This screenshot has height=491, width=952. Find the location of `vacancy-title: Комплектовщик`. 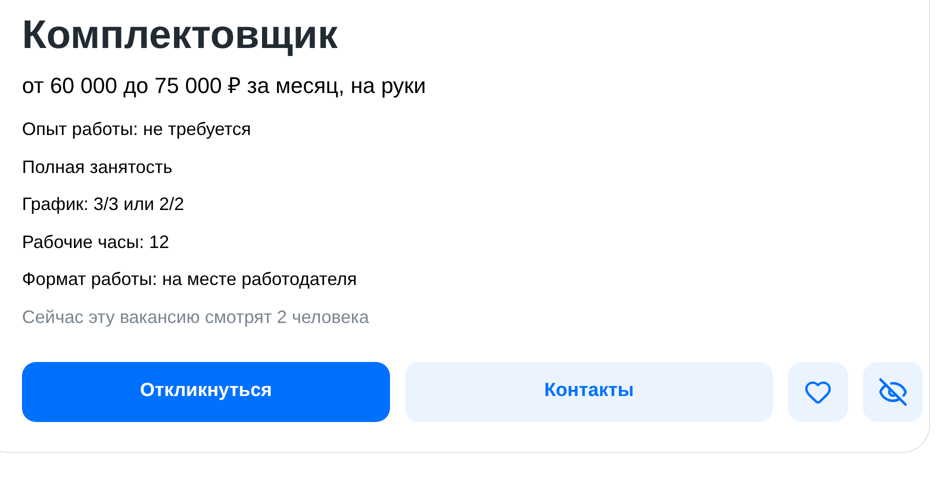

vacancy-title: Комплектовщик is located at coordinates (180, 35).